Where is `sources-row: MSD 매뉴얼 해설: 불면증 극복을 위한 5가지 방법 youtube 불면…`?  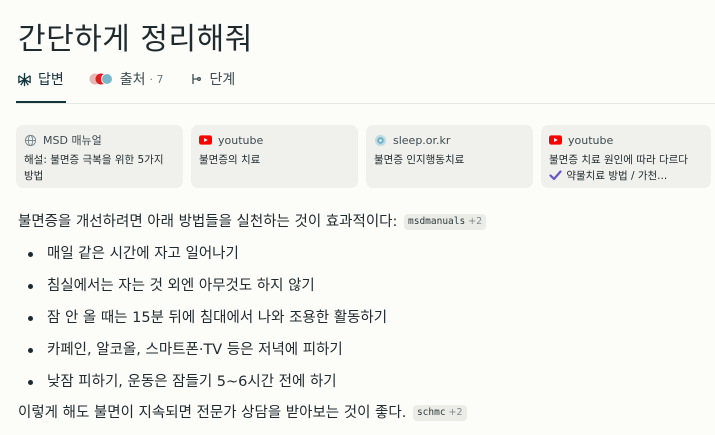 sources-row: MSD 매뉴얼 해설: 불면증 극복을 위한 5가지 방법 youtube 불면… is located at coordinates (363, 156).